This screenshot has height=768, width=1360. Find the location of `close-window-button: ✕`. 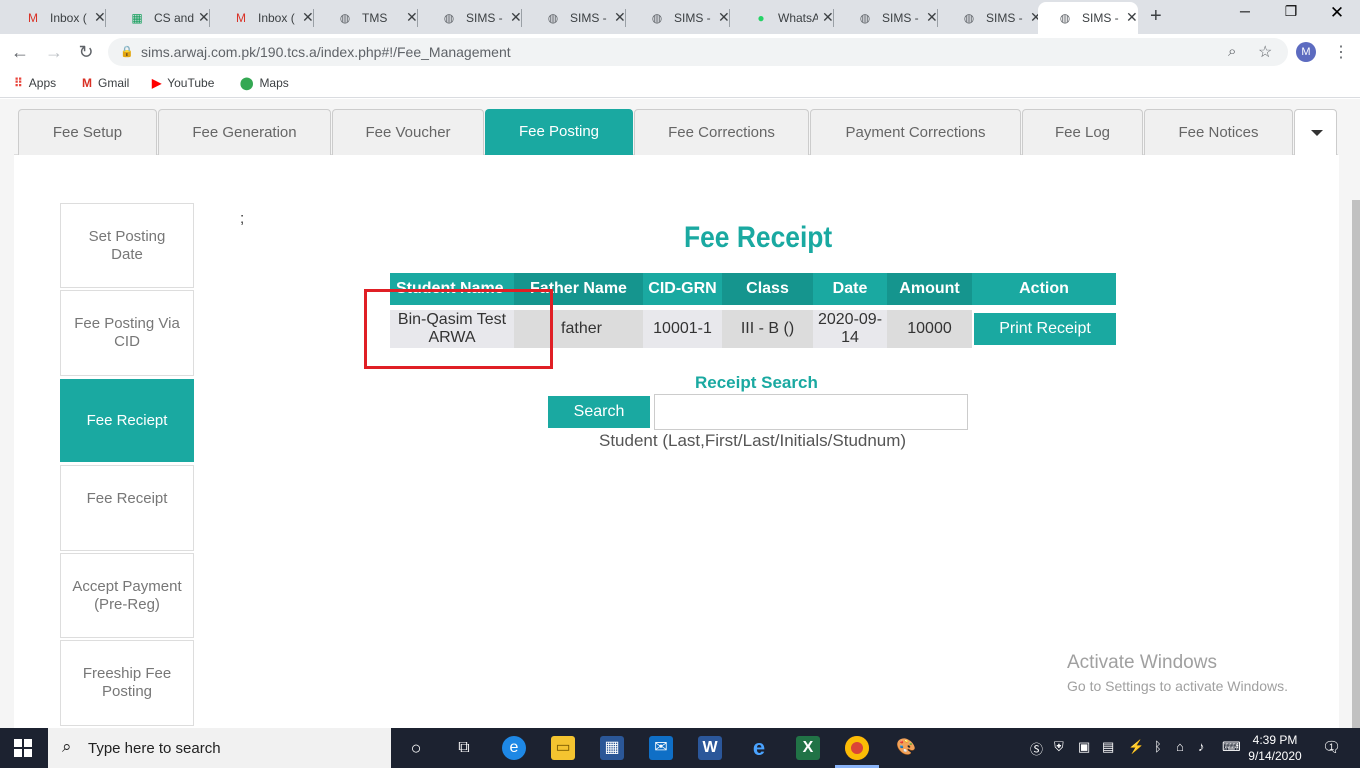

close-window-button: ✕ is located at coordinates (1337, 13).